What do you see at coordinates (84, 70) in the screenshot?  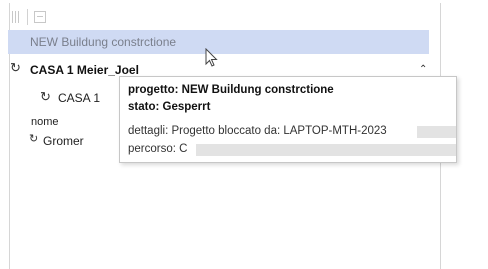 I see `group-label: CASA 1 Meier_Joel` at bounding box center [84, 70].